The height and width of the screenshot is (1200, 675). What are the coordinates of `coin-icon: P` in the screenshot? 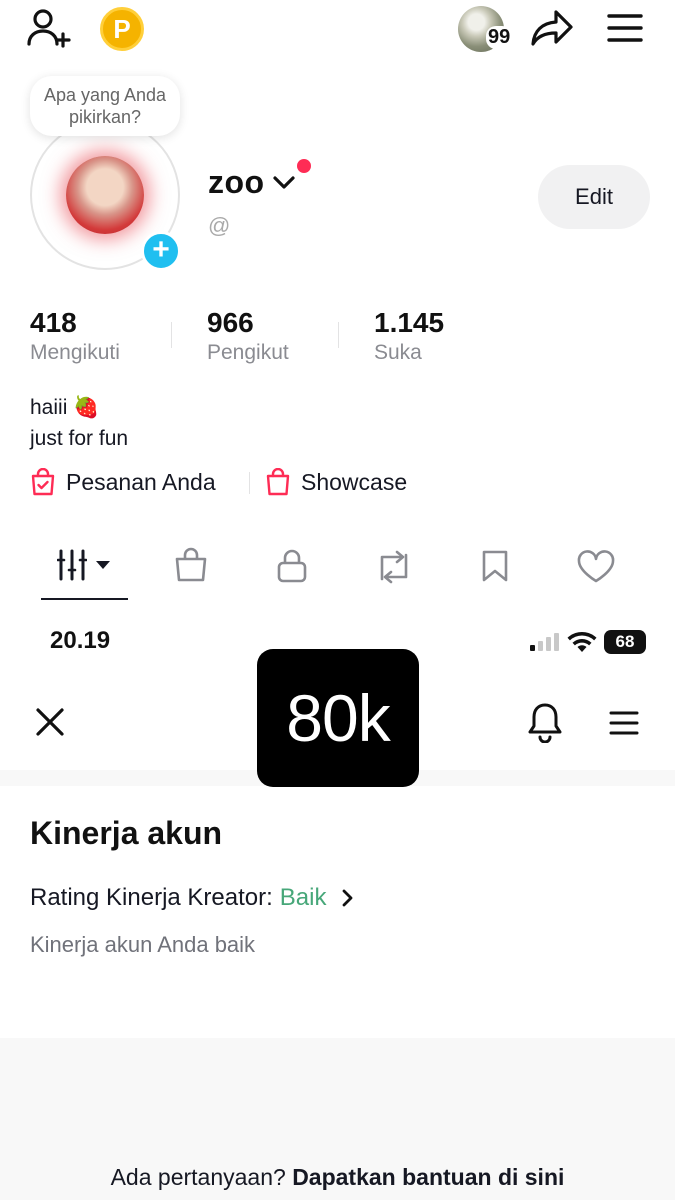 It's located at (122, 29).